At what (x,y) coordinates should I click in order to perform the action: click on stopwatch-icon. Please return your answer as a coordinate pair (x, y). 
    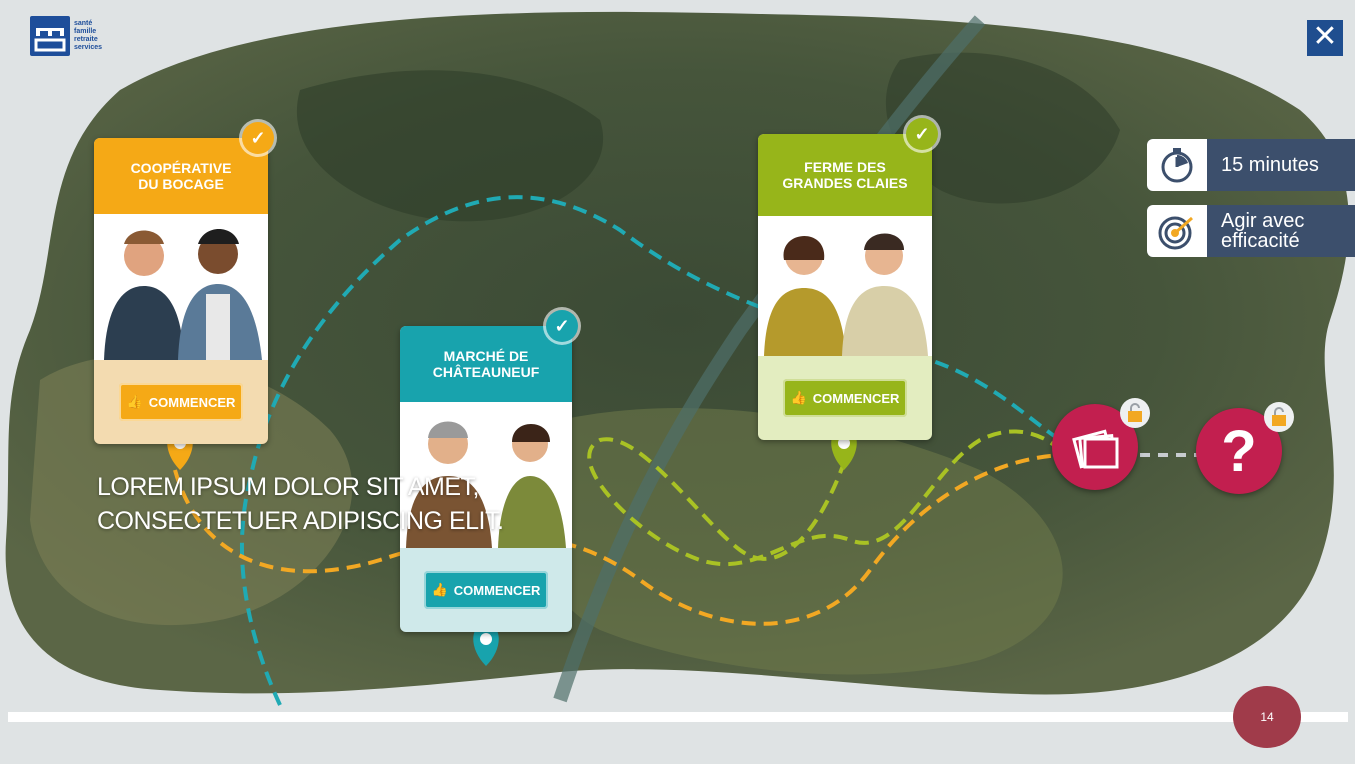
    Looking at the image, I should click on (1177, 165).